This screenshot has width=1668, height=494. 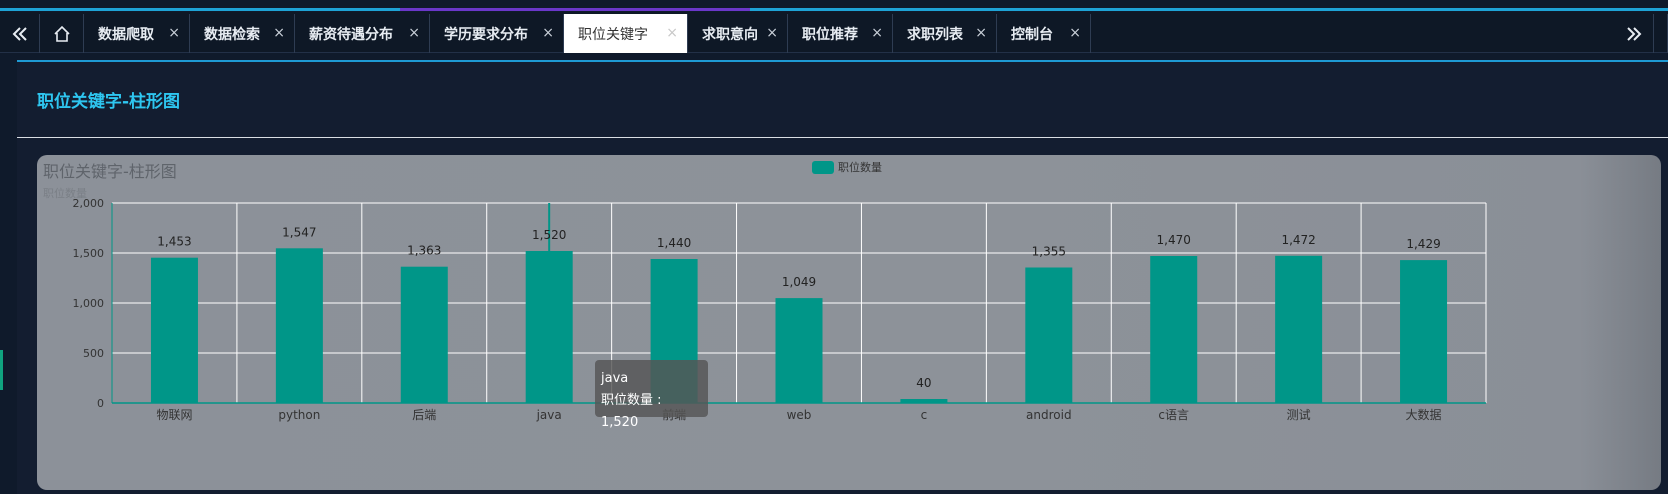 I want to click on bar-value-label: 1,363, so click(x=424, y=251).